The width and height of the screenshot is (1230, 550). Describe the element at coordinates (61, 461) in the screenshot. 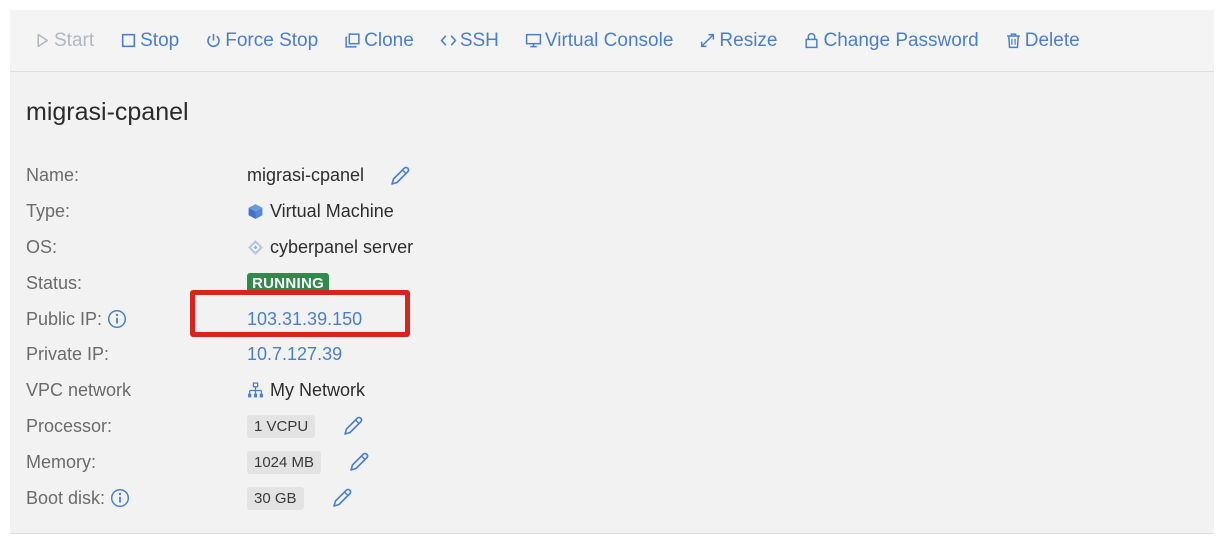

I see `memory-label: Memory:` at that location.